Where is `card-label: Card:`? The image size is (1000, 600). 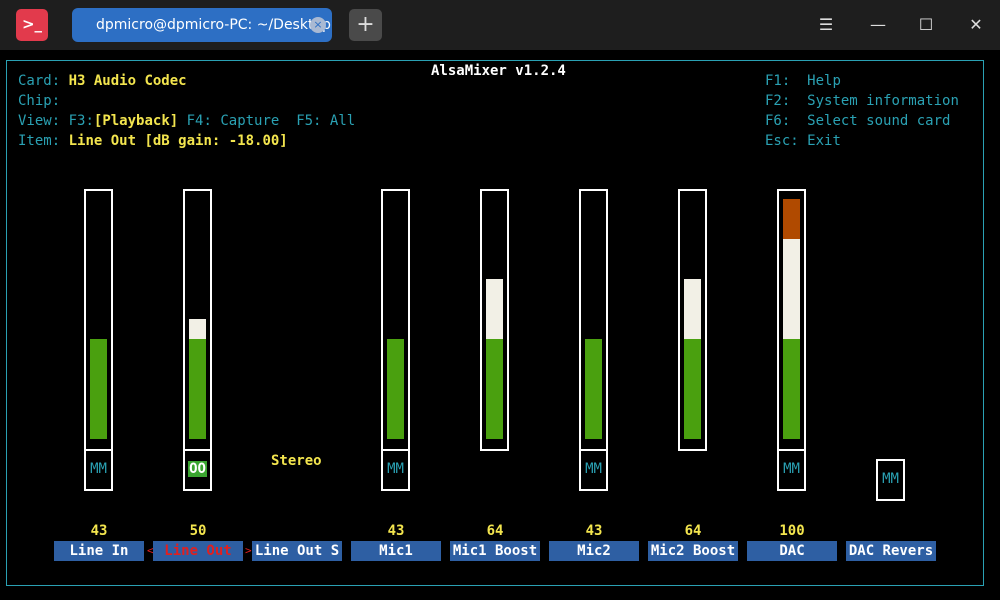 card-label: Card: is located at coordinates (39, 81).